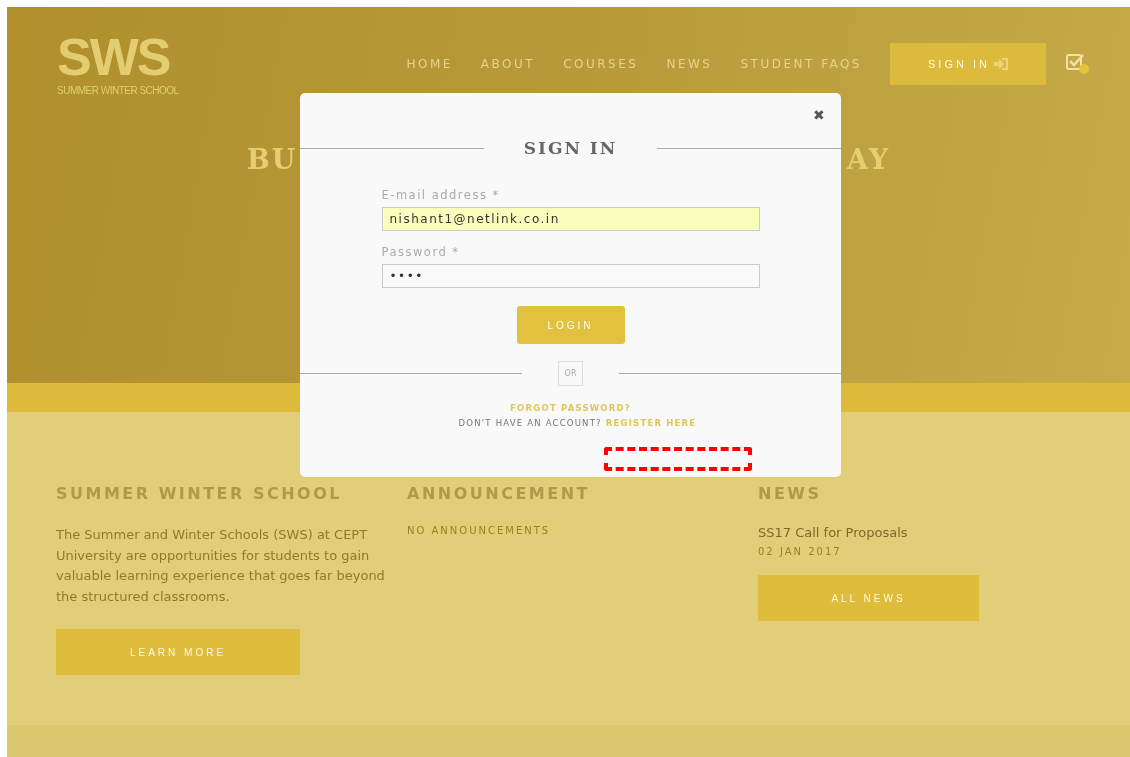 The image size is (1130, 757). Describe the element at coordinates (114, 57) in the screenshot. I see `logo-mark: SWS` at that location.